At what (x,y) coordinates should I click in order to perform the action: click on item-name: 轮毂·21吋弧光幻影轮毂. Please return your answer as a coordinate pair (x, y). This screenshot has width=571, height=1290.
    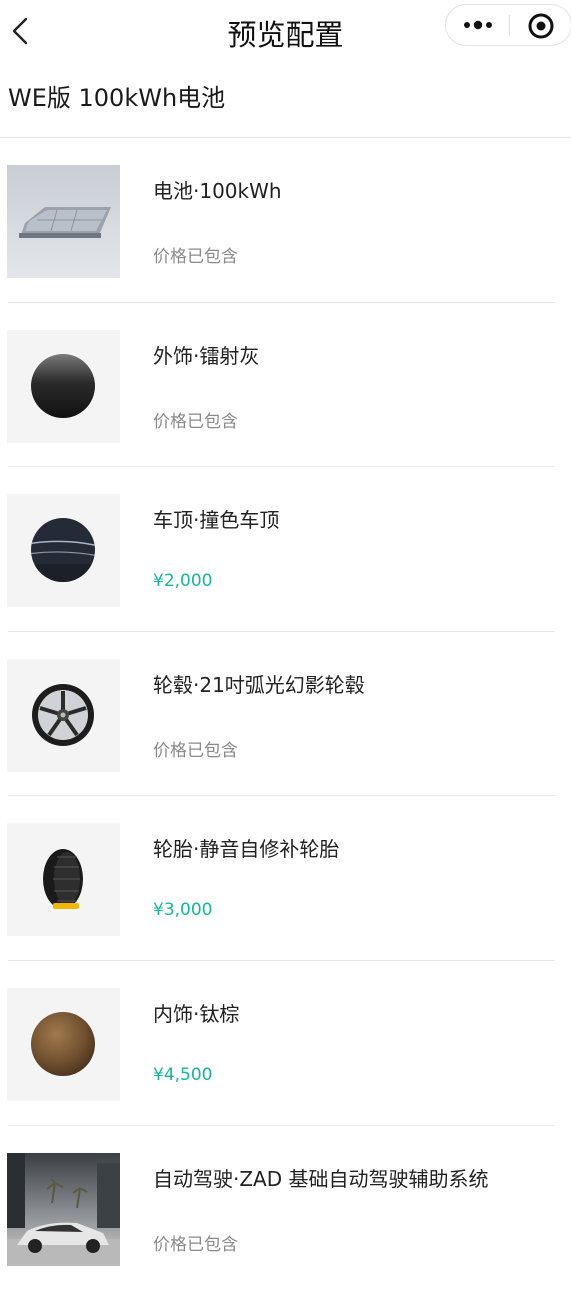
    Looking at the image, I should click on (259, 684).